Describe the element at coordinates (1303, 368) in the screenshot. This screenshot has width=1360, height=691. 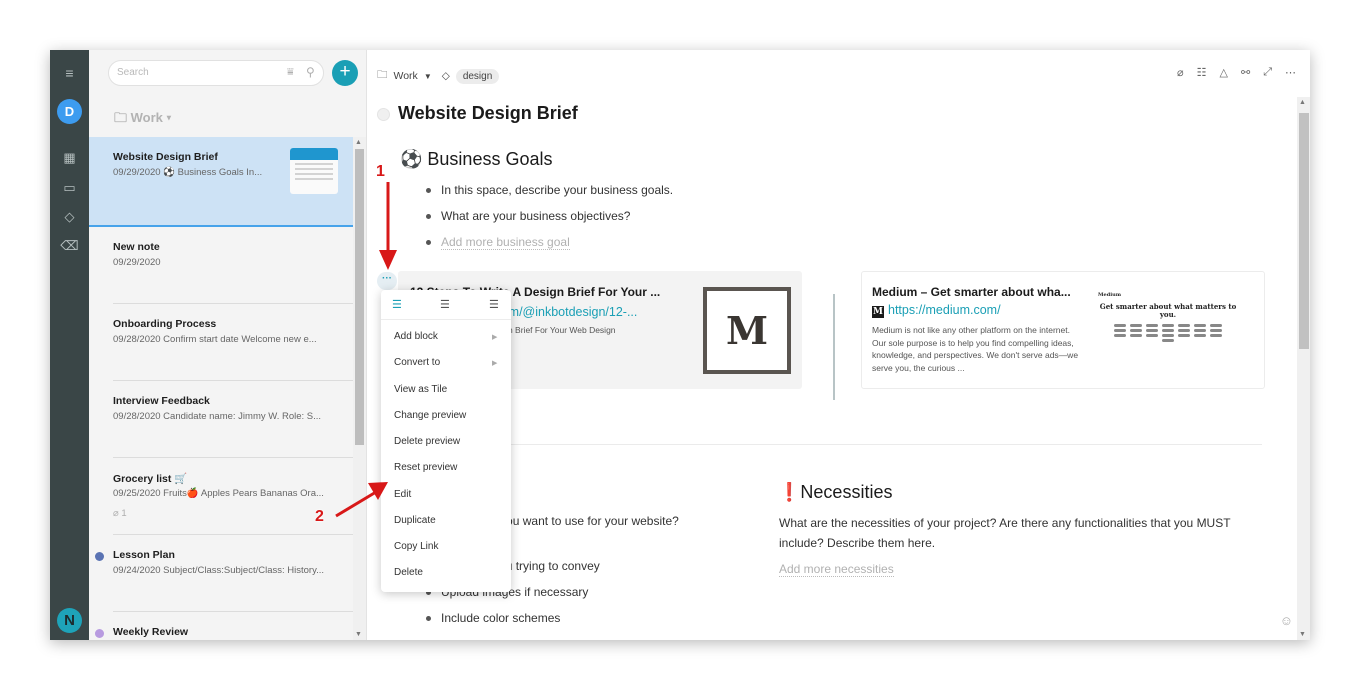
I see `editor-scrollbar: ▲ ▼` at that location.